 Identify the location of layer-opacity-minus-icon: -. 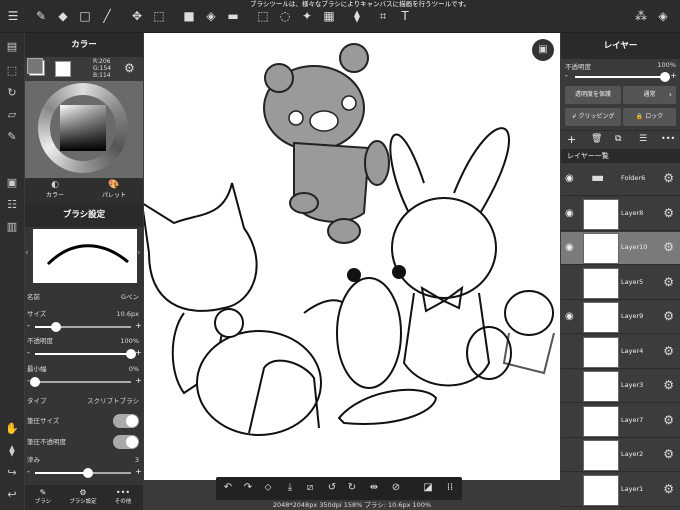
(566, 75).